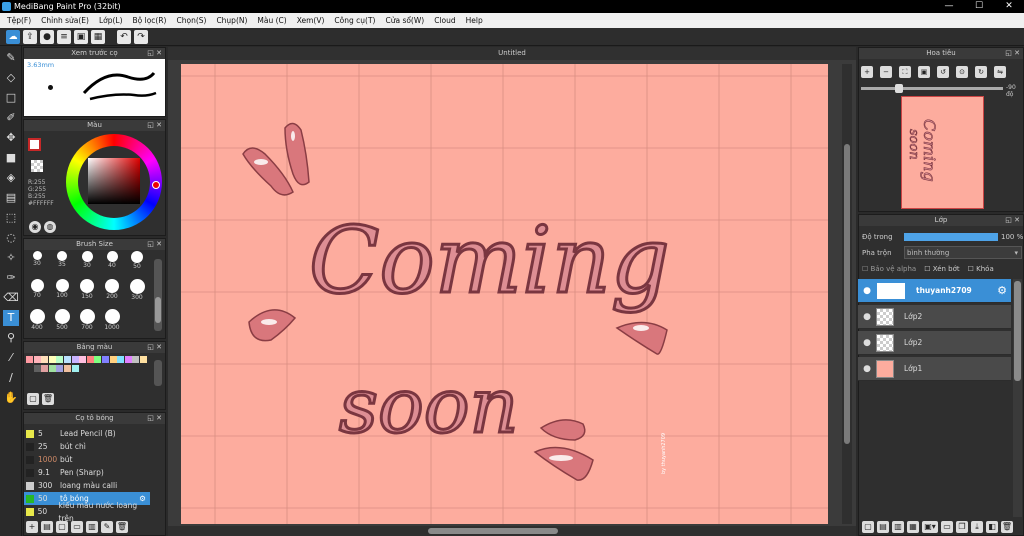 Image resolution: width=1024 pixels, height=536 pixels. What do you see at coordinates (47, 527) in the screenshot?
I see `folder-icon: ▤` at bounding box center [47, 527].